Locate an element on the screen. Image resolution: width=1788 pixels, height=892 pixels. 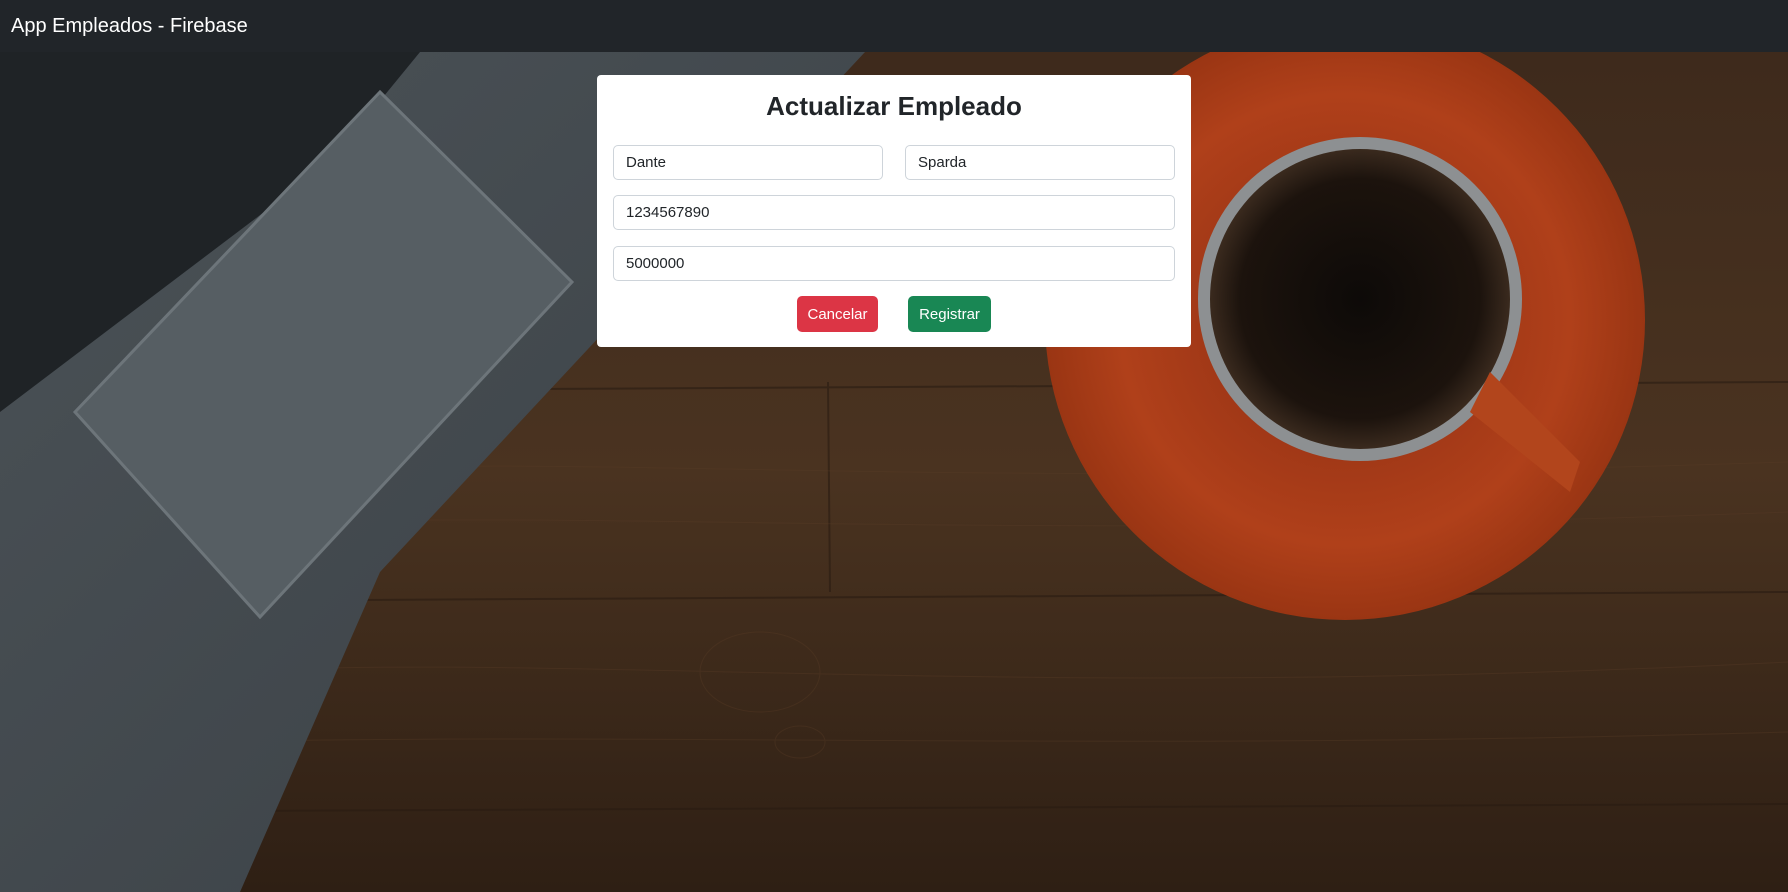
navbar-brand: App Empleados - Firebase is located at coordinates (129, 26).